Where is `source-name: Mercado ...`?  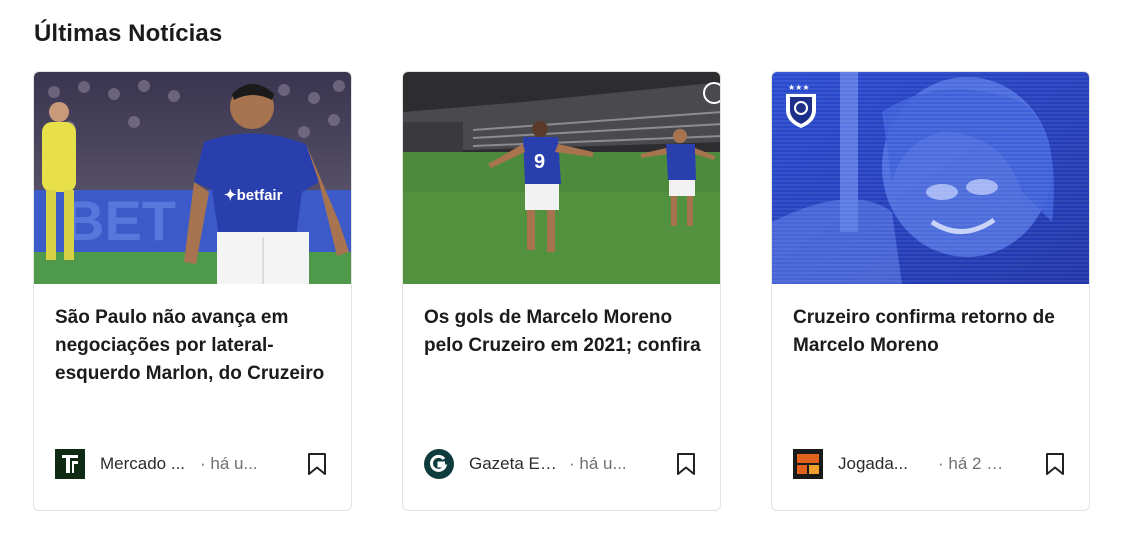 source-name: Mercado ... is located at coordinates (145, 464).